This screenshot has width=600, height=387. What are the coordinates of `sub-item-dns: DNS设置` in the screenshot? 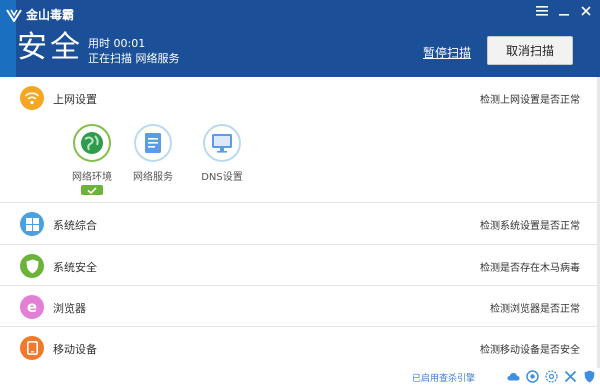 It's located at (222, 153).